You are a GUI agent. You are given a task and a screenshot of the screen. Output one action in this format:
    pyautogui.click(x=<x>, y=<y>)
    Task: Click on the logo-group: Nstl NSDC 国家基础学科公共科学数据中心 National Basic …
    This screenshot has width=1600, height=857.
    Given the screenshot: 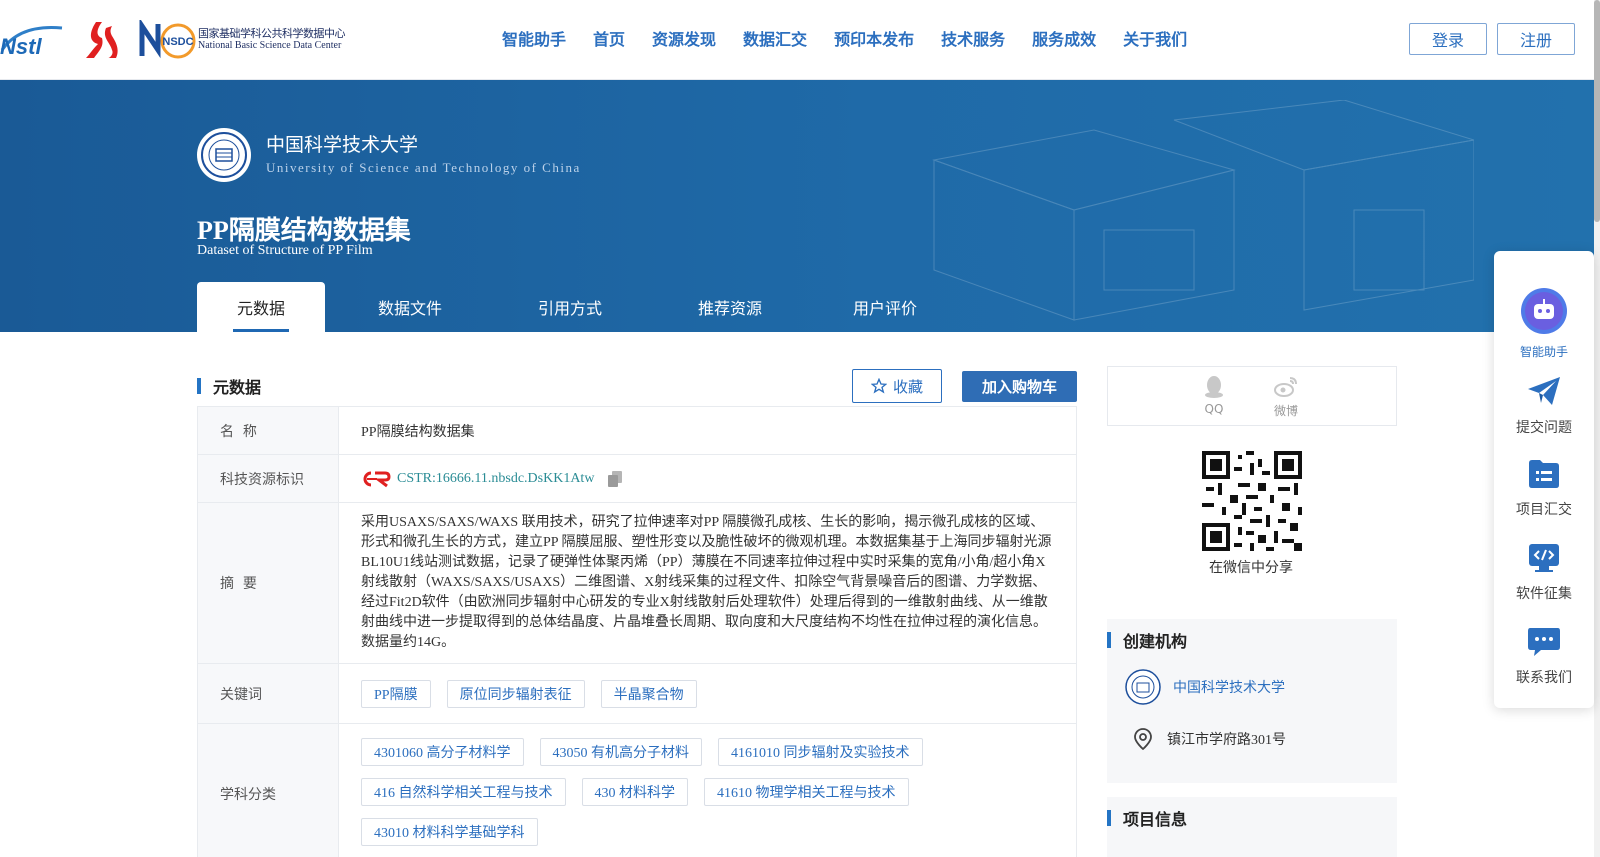 What is the action you would take?
    pyautogui.click(x=173, y=40)
    